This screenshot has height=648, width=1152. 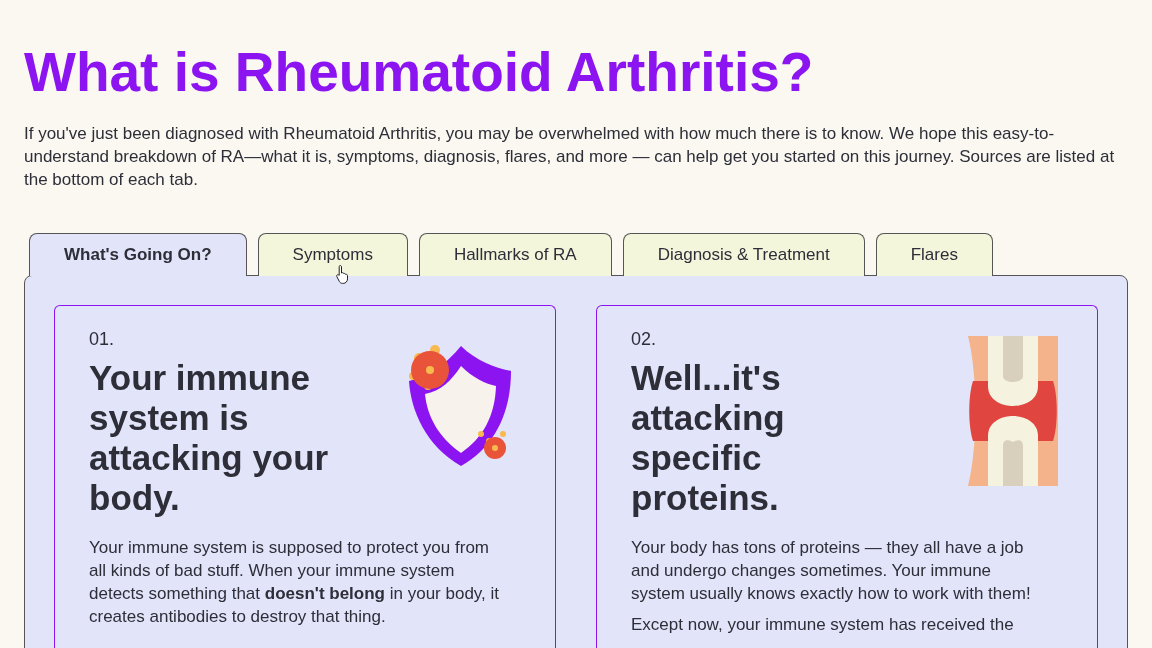 What do you see at coordinates (209, 438) in the screenshot?
I see `card-heading: Your immune system is attacking your body.` at bounding box center [209, 438].